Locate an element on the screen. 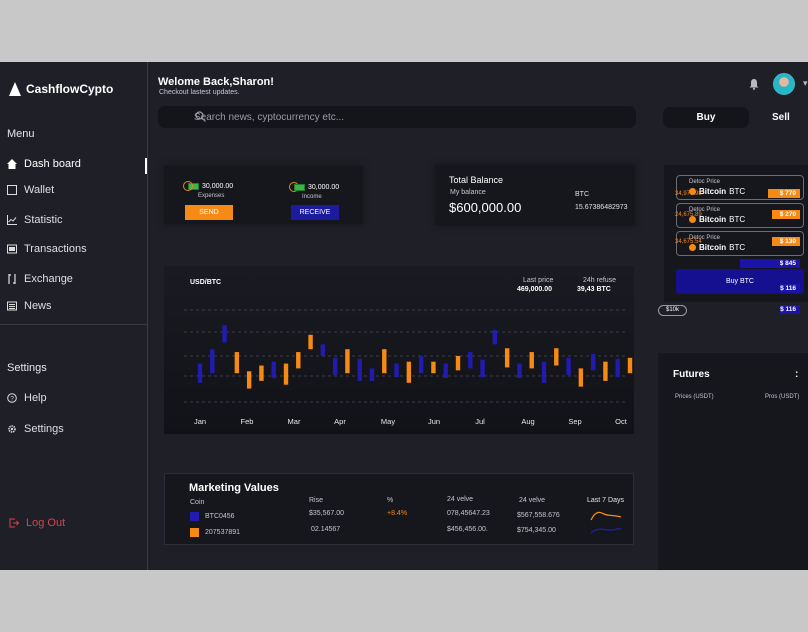  percent-value: +8.4% is located at coordinates (397, 513).